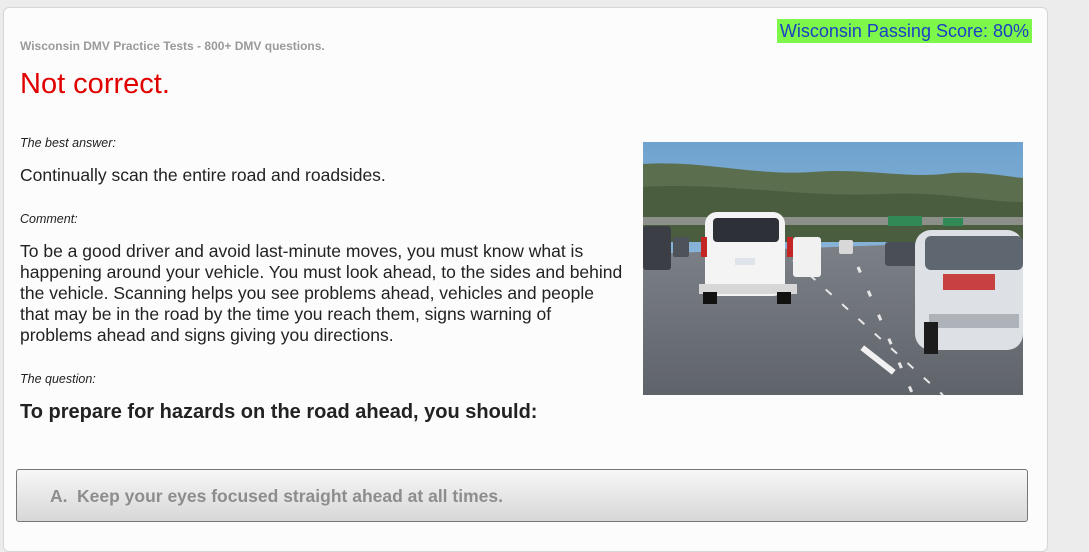 The width and height of the screenshot is (1089, 552). I want to click on answer-letter: A., so click(59, 496).